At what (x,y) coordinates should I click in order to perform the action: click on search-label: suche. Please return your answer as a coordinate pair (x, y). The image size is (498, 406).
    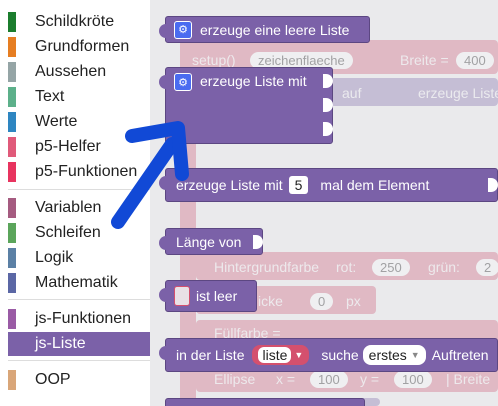
    Looking at the image, I should click on (340, 355).